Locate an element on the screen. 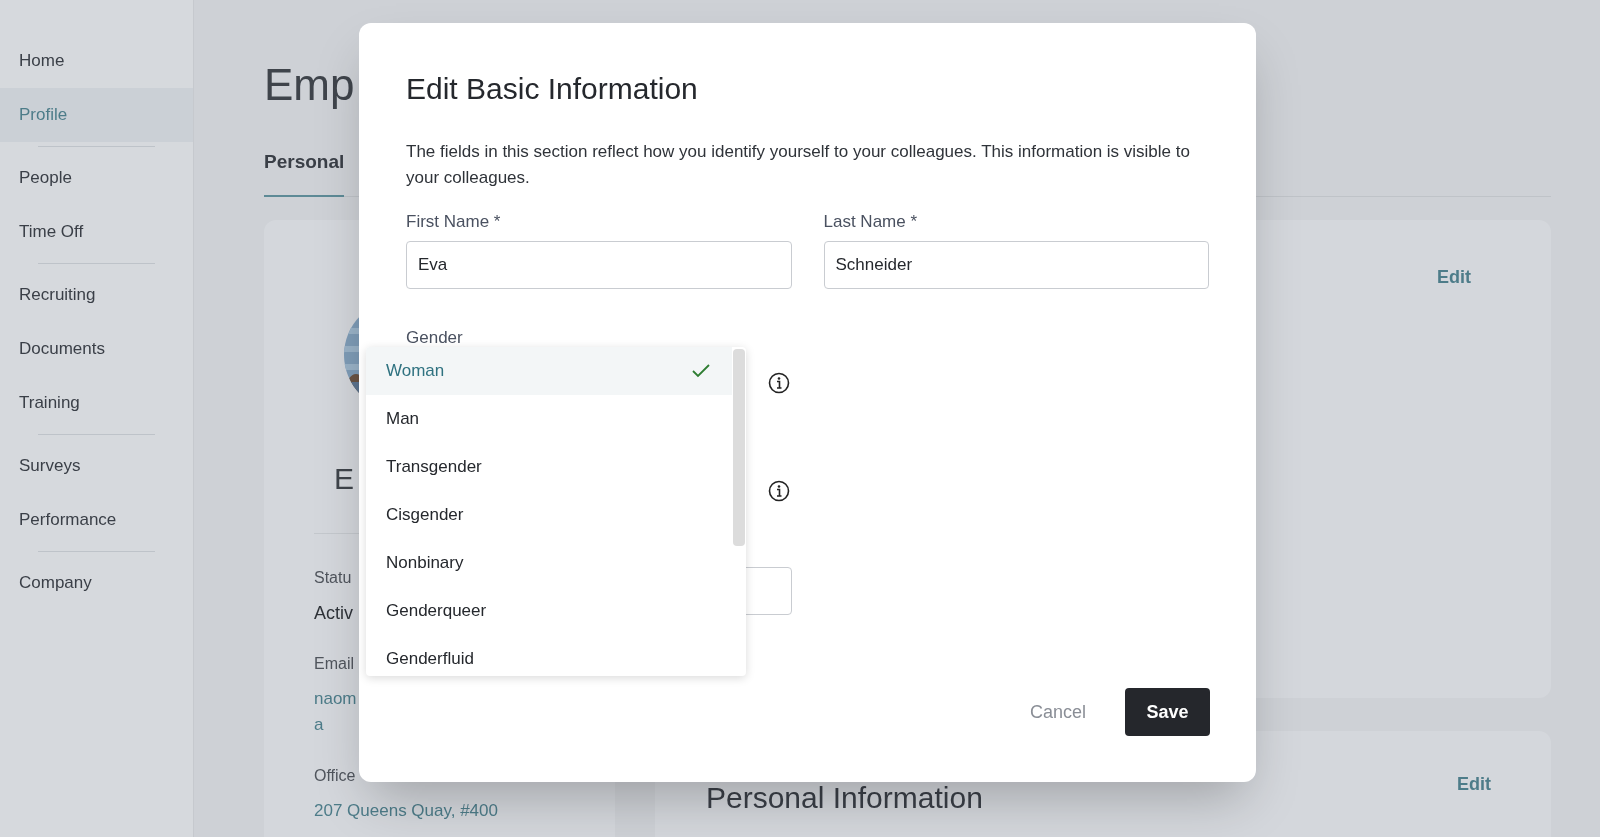  field-label: Gender is located at coordinates (434, 337).